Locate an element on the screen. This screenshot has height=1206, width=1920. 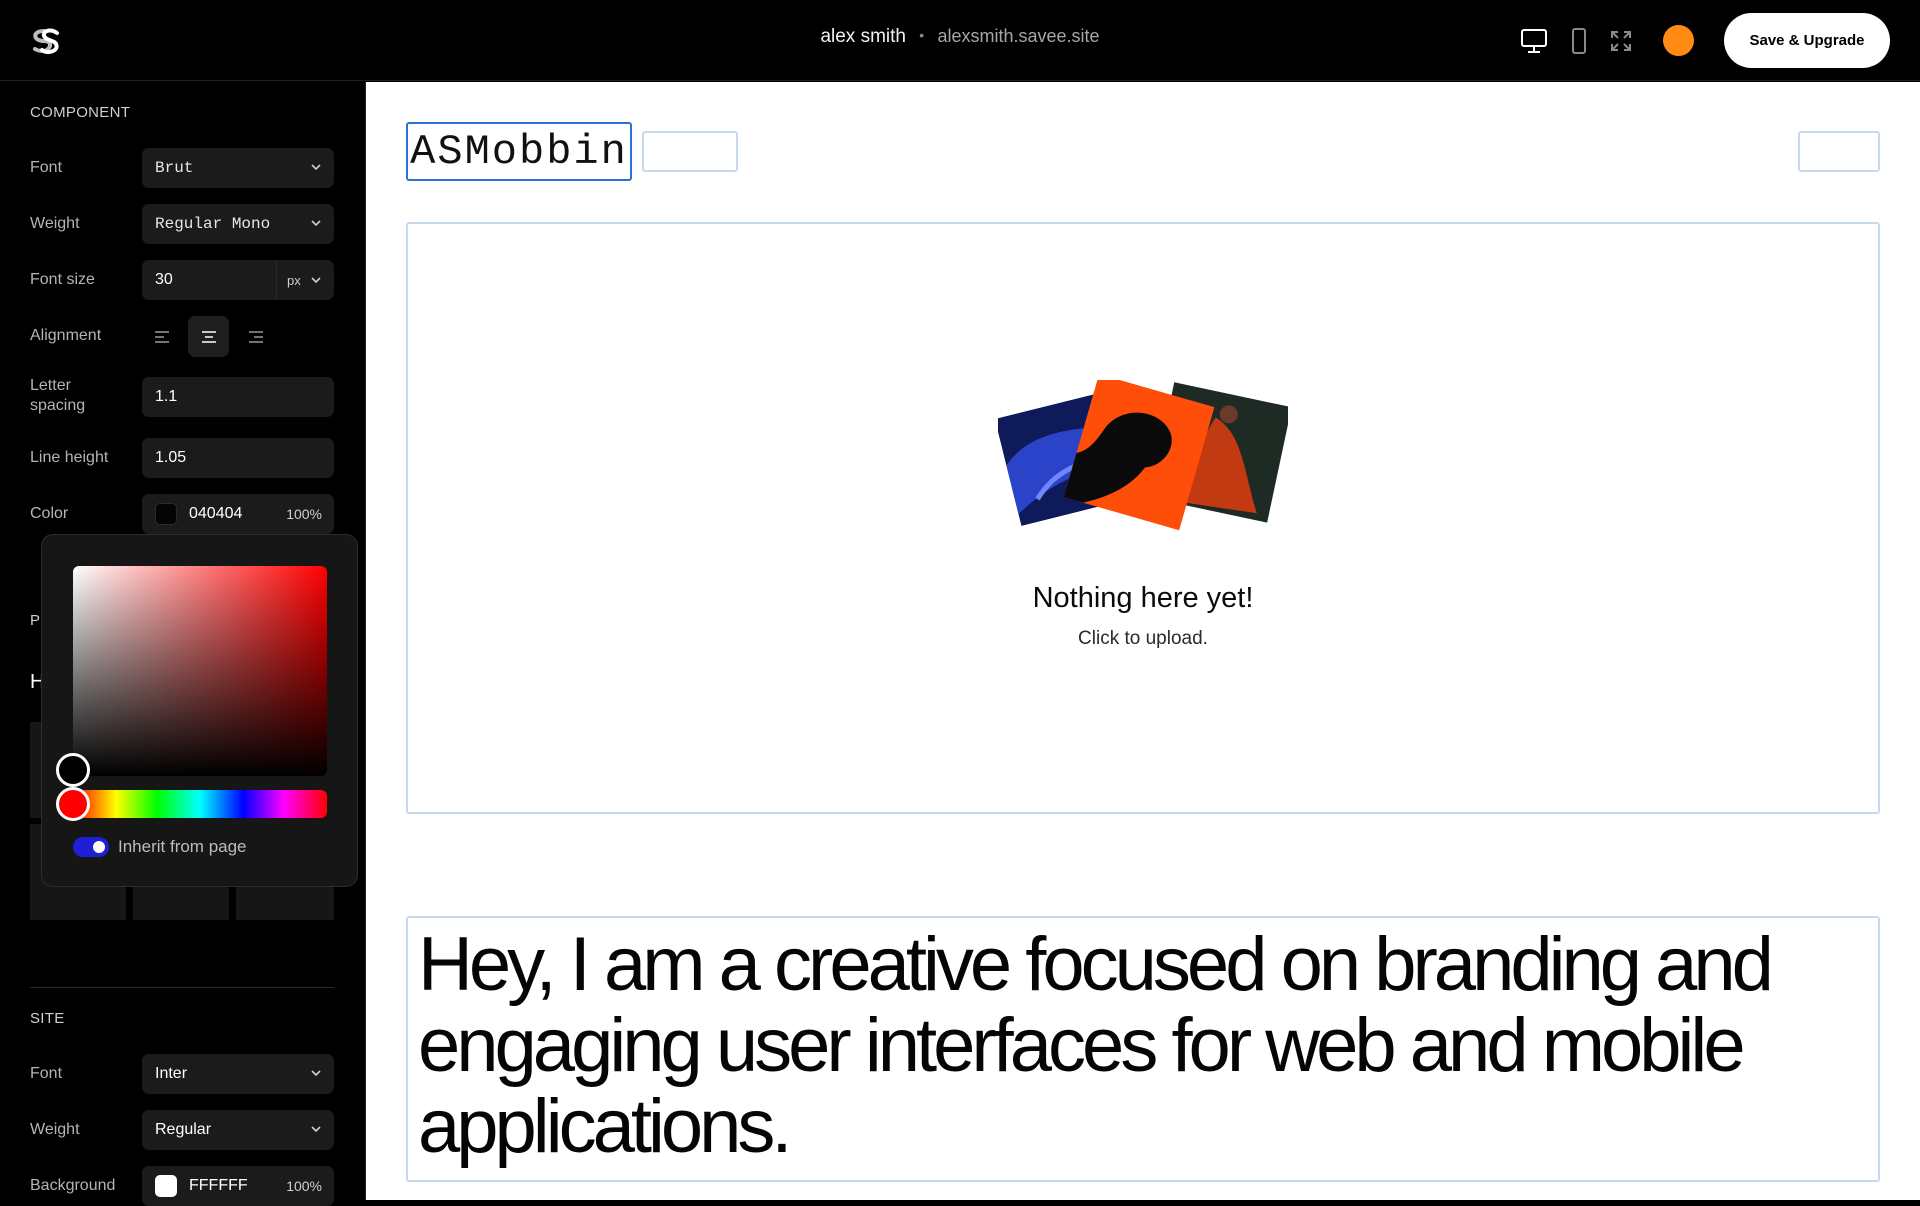
align-center-icon is located at coordinates (208, 336).